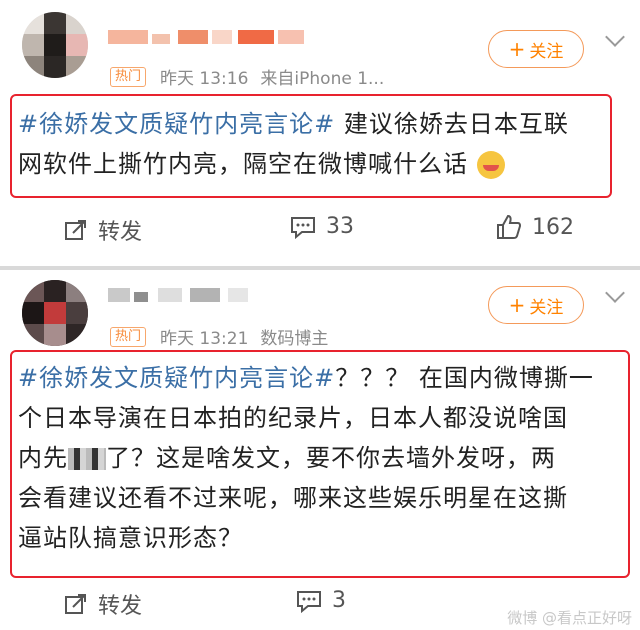  Describe the element at coordinates (569, 618) in the screenshot. I see `watermark: 微博 @看点正好呀` at that location.